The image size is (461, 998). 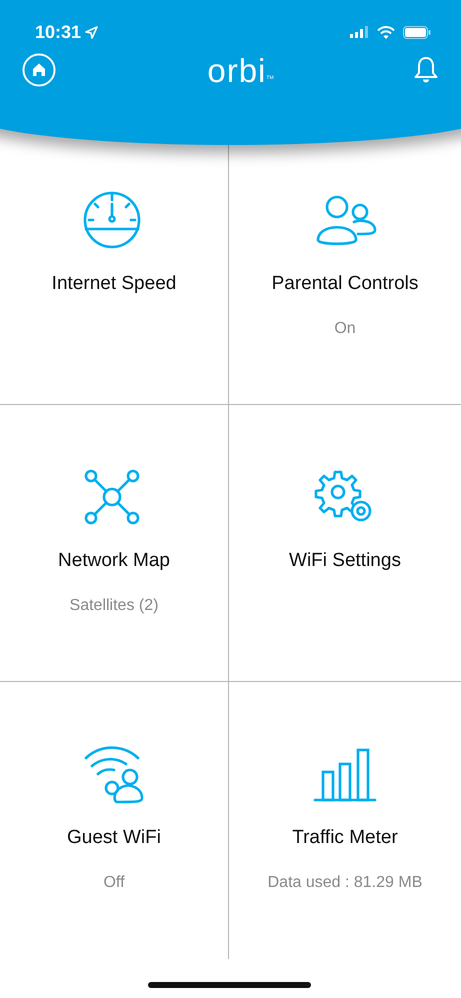 I want to click on tile-status: Data used : 81.29 MB, so click(x=345, y=882).